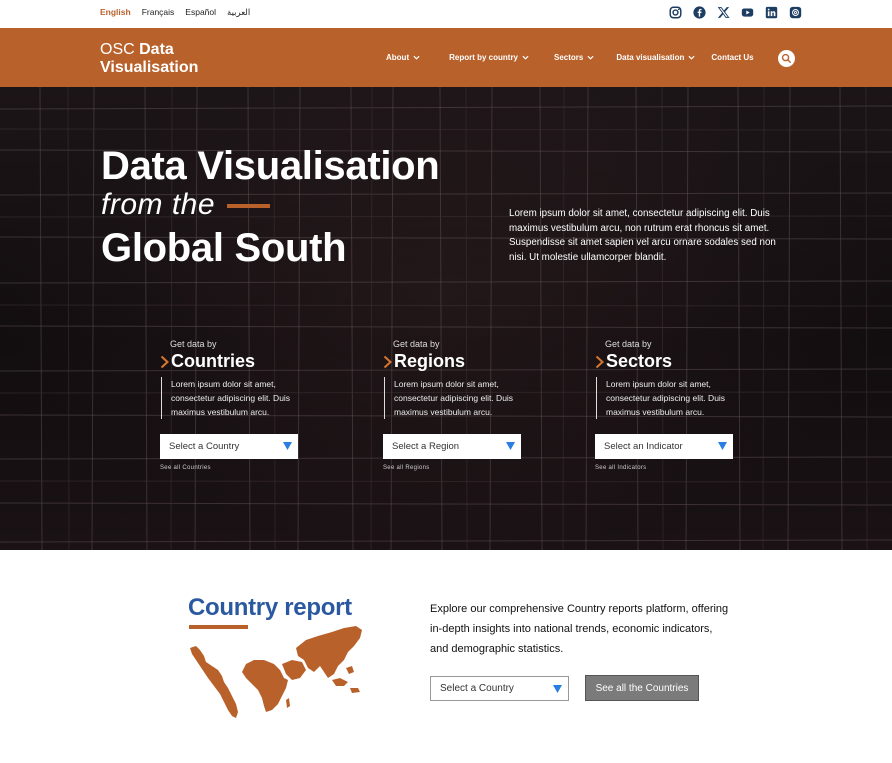 This screenshot has width=892, height=763. I want to click on column-title: Countries, so click(213, 361).